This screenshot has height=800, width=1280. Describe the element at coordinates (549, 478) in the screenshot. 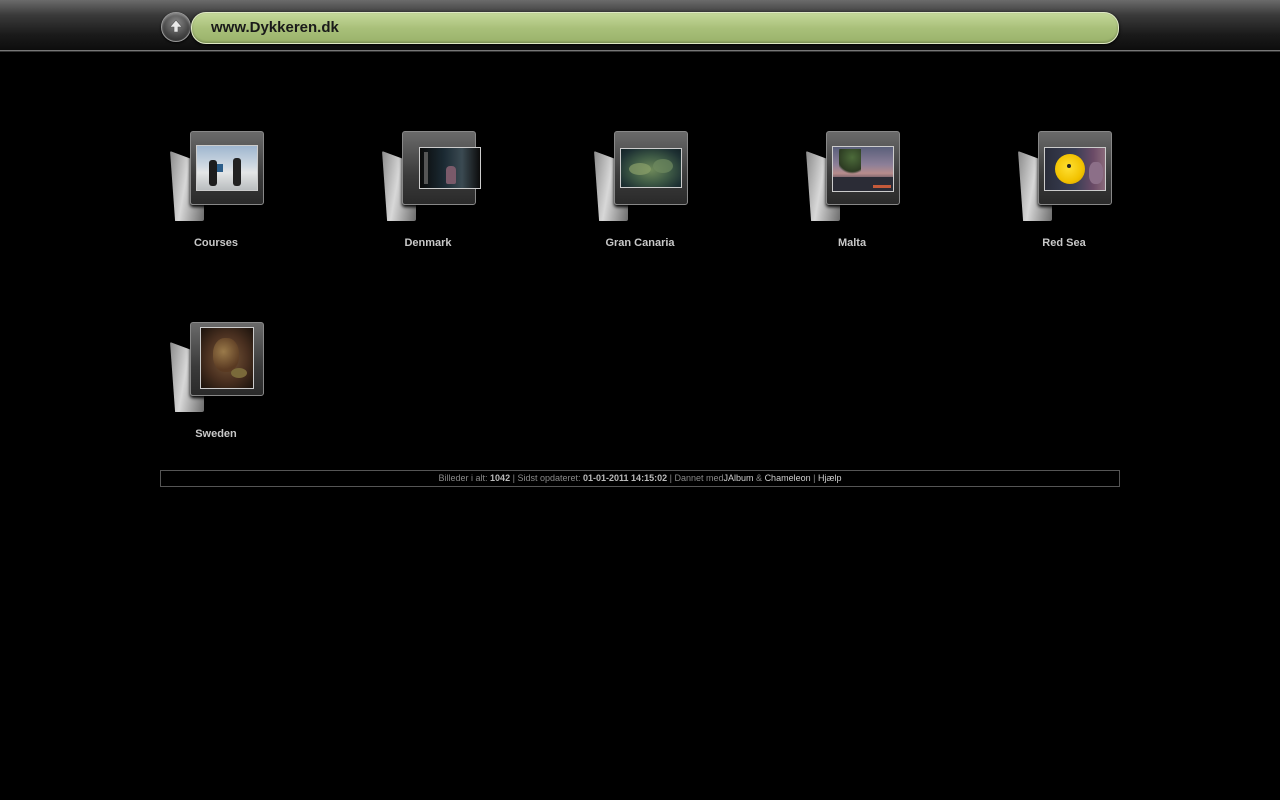

I see `last-updated-label: Sidst opdateret:` at that location.